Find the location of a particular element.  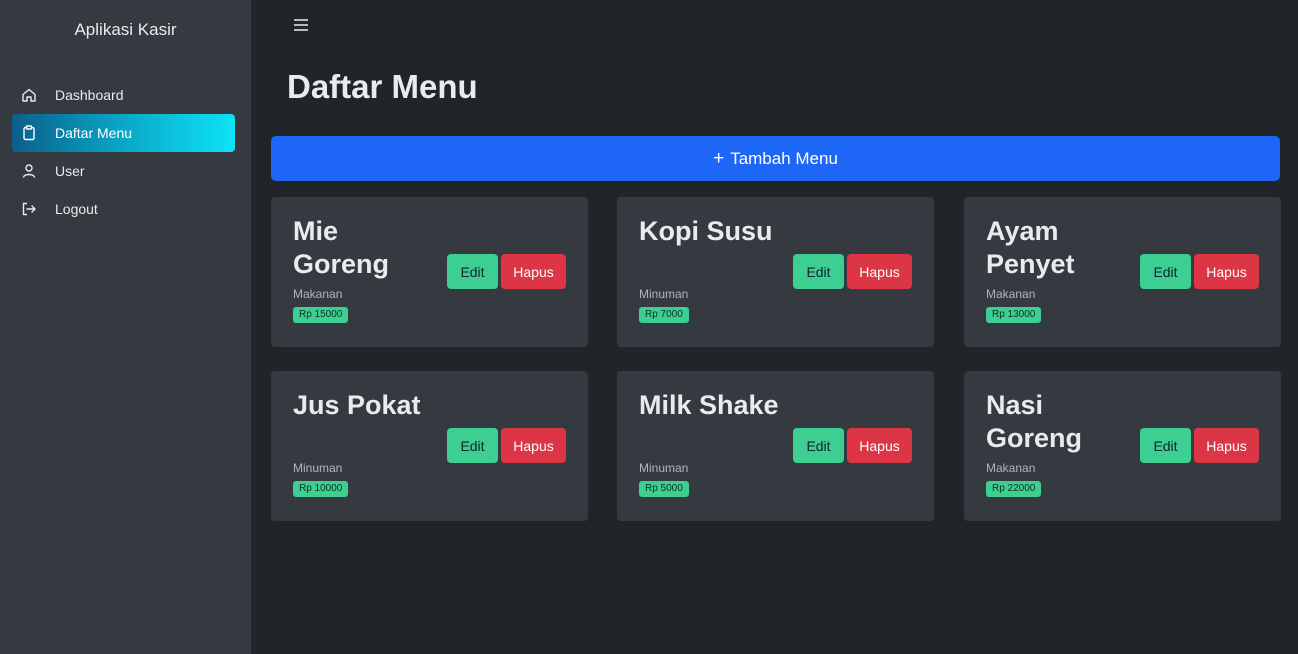

add-menu-button: + Tambah Menu is located at coordinates (775, 158).